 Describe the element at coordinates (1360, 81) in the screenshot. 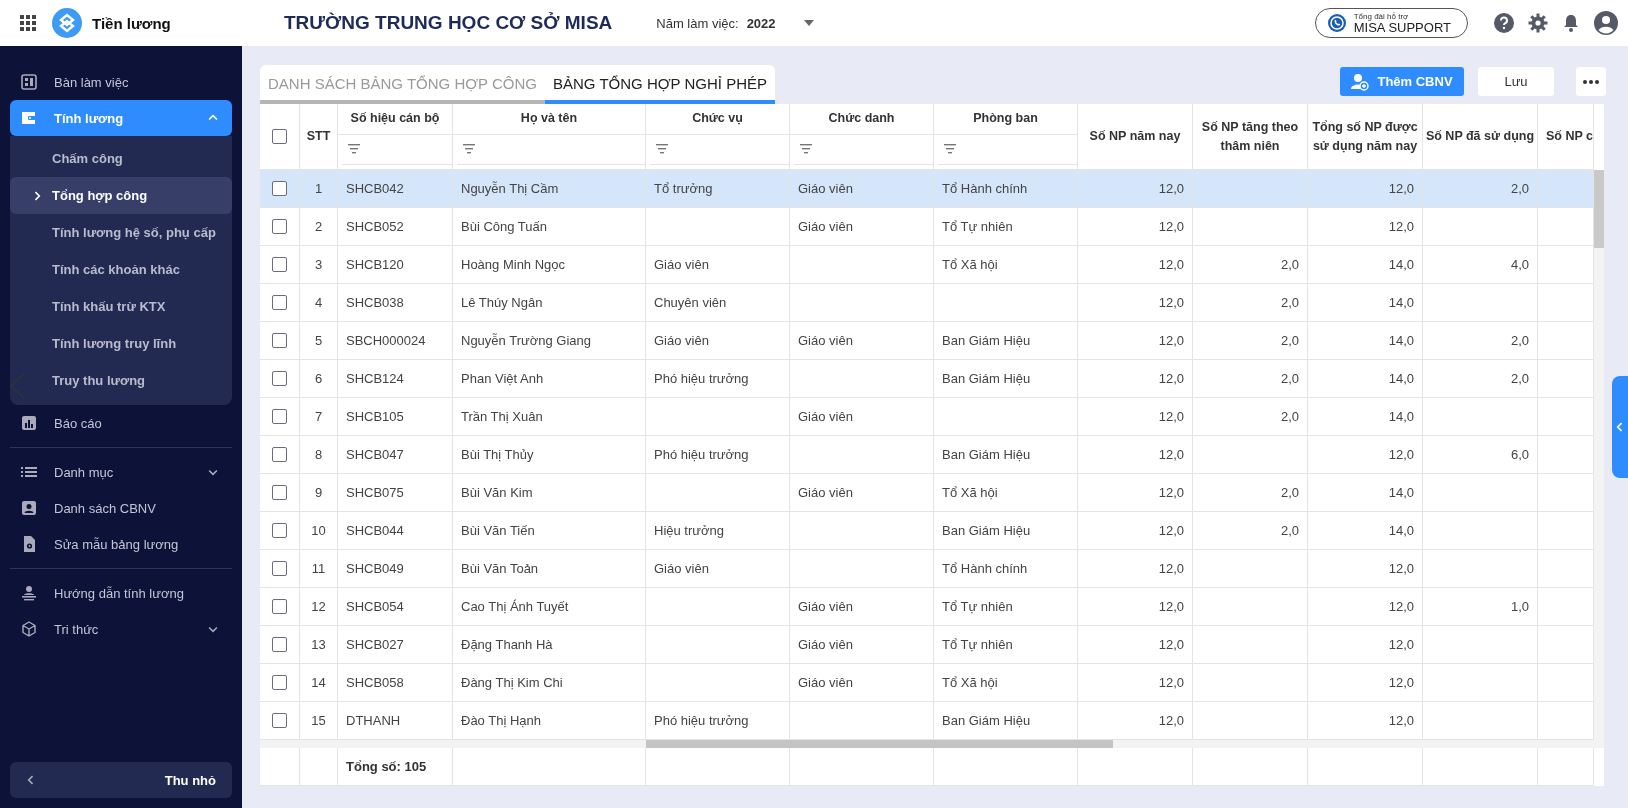

I see `add-person-icon` at that location.